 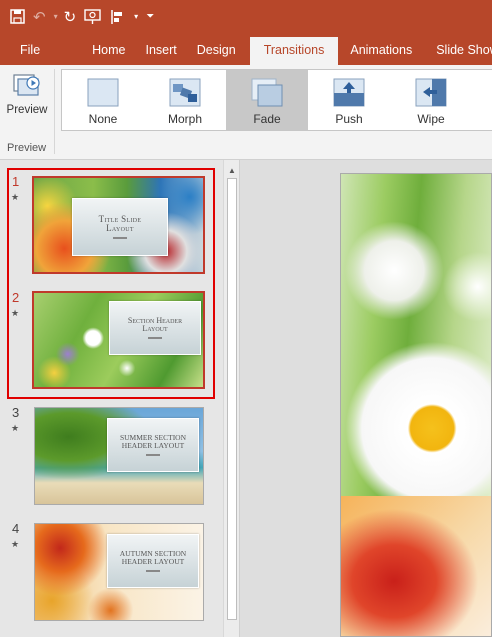 I want to click on slide-number: 1, so click(x=16, y=181).